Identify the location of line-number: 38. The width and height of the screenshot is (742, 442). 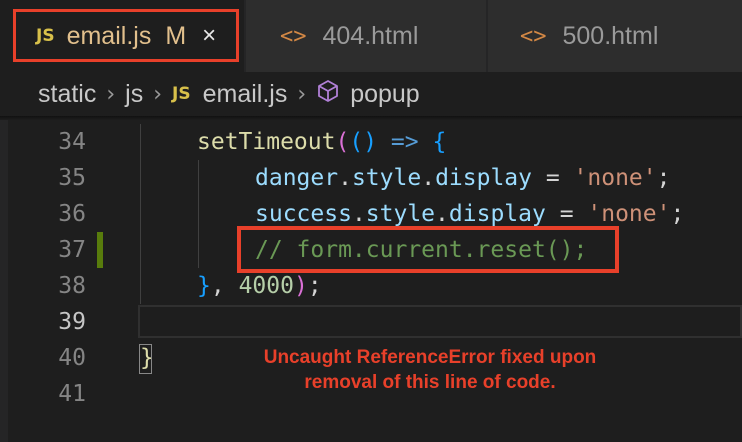
(72, 286).